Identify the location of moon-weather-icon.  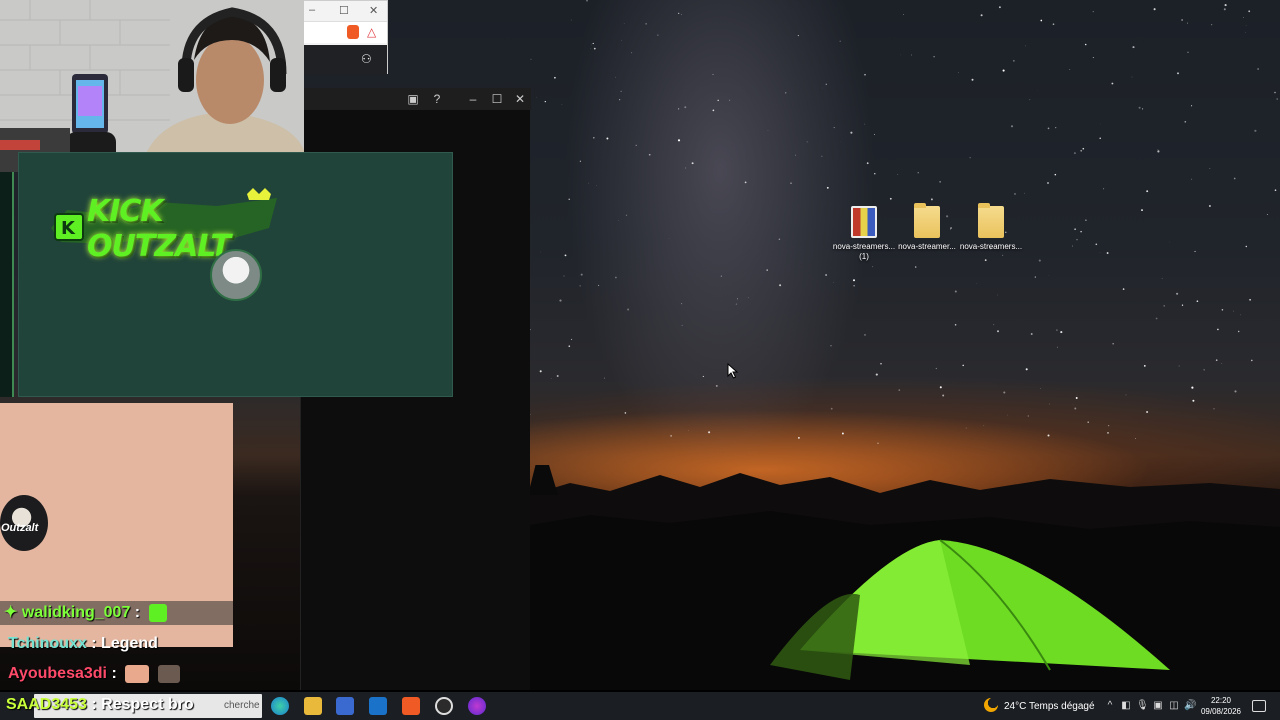
(991, 705).